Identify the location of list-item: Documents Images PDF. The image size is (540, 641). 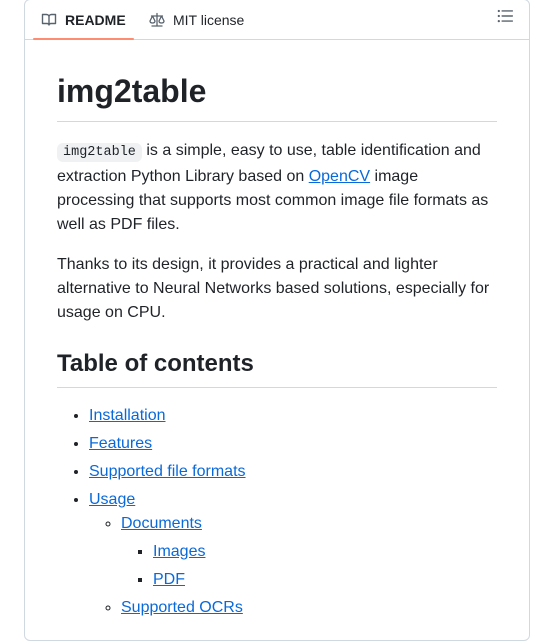
(309, 552).